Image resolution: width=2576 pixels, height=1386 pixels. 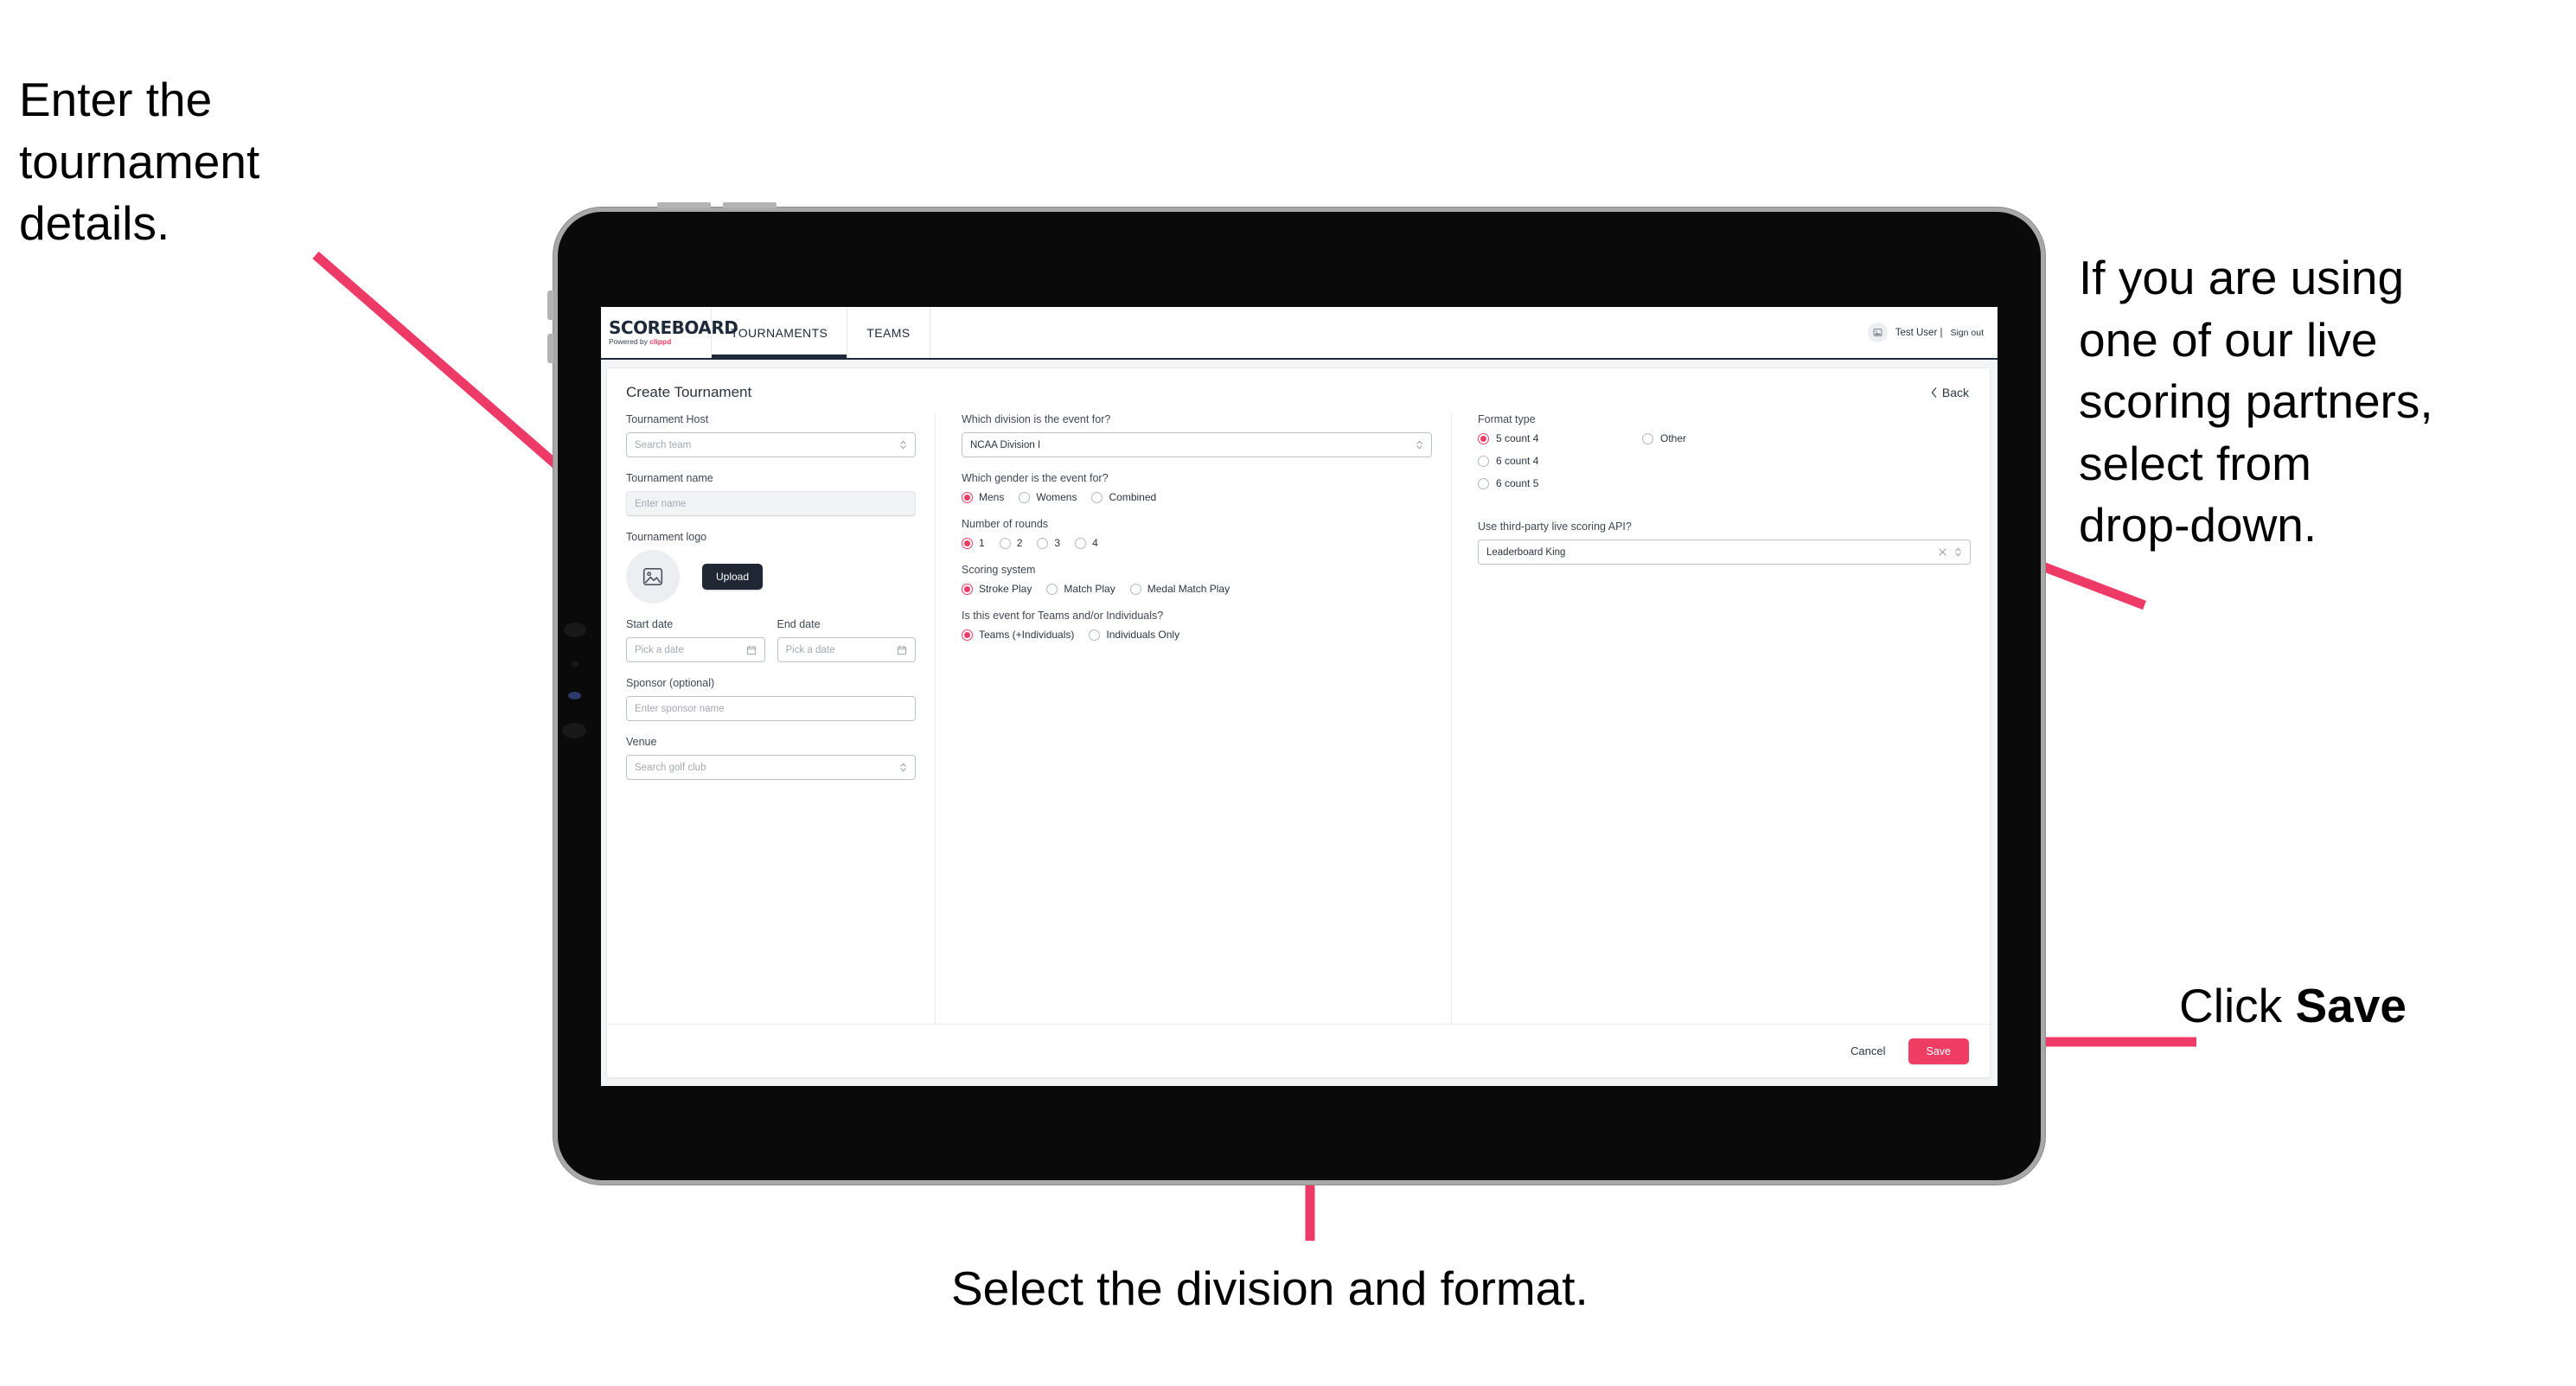 I want to click on gender-option-combined-label: Combined, so click(x=1133, y=497).